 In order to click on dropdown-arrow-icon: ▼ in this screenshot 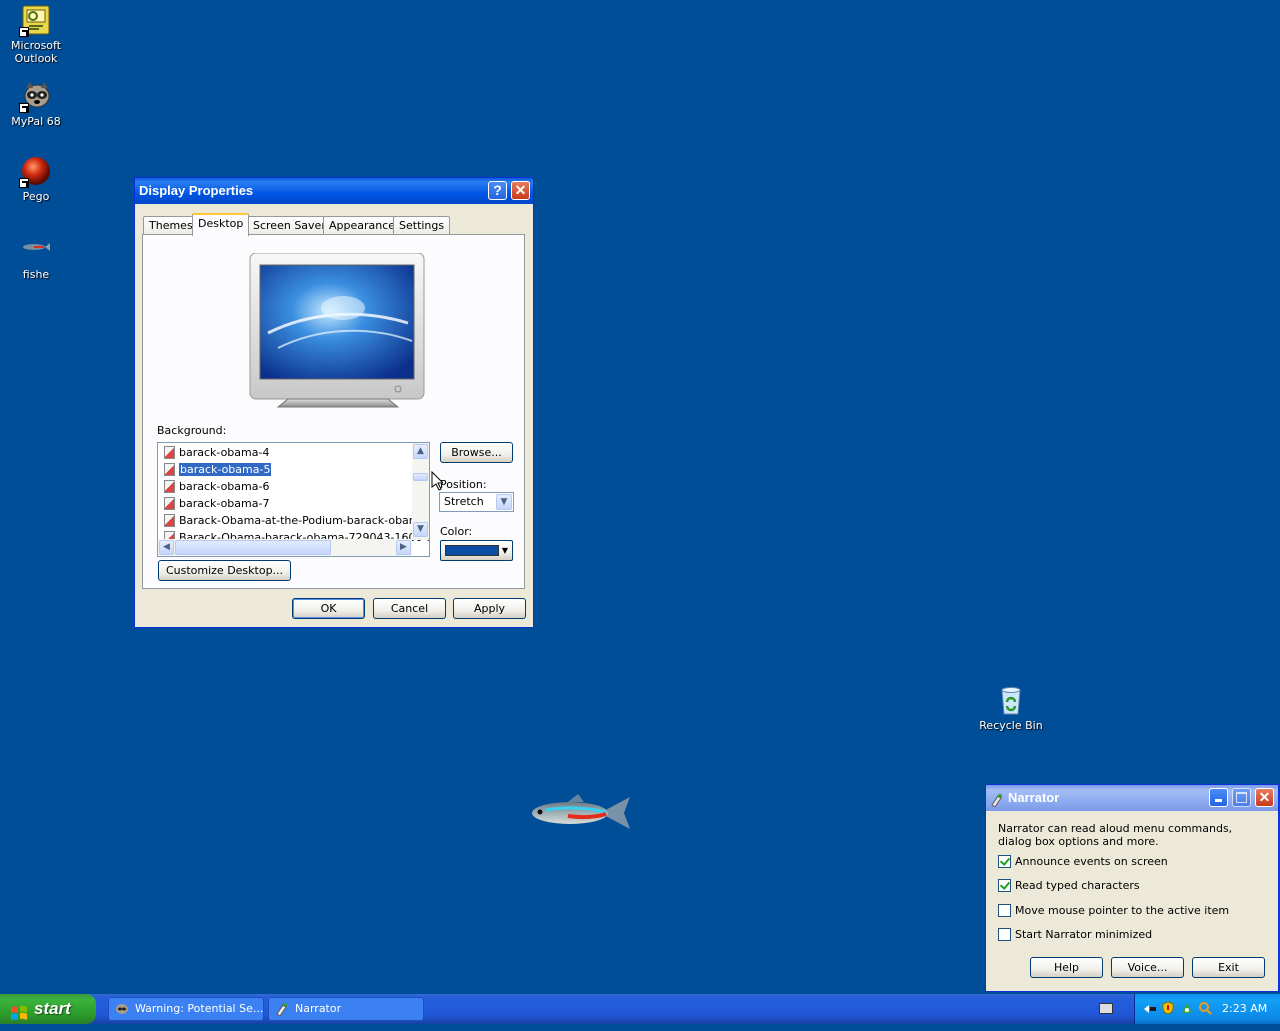, I will do `click(504, 550)`.